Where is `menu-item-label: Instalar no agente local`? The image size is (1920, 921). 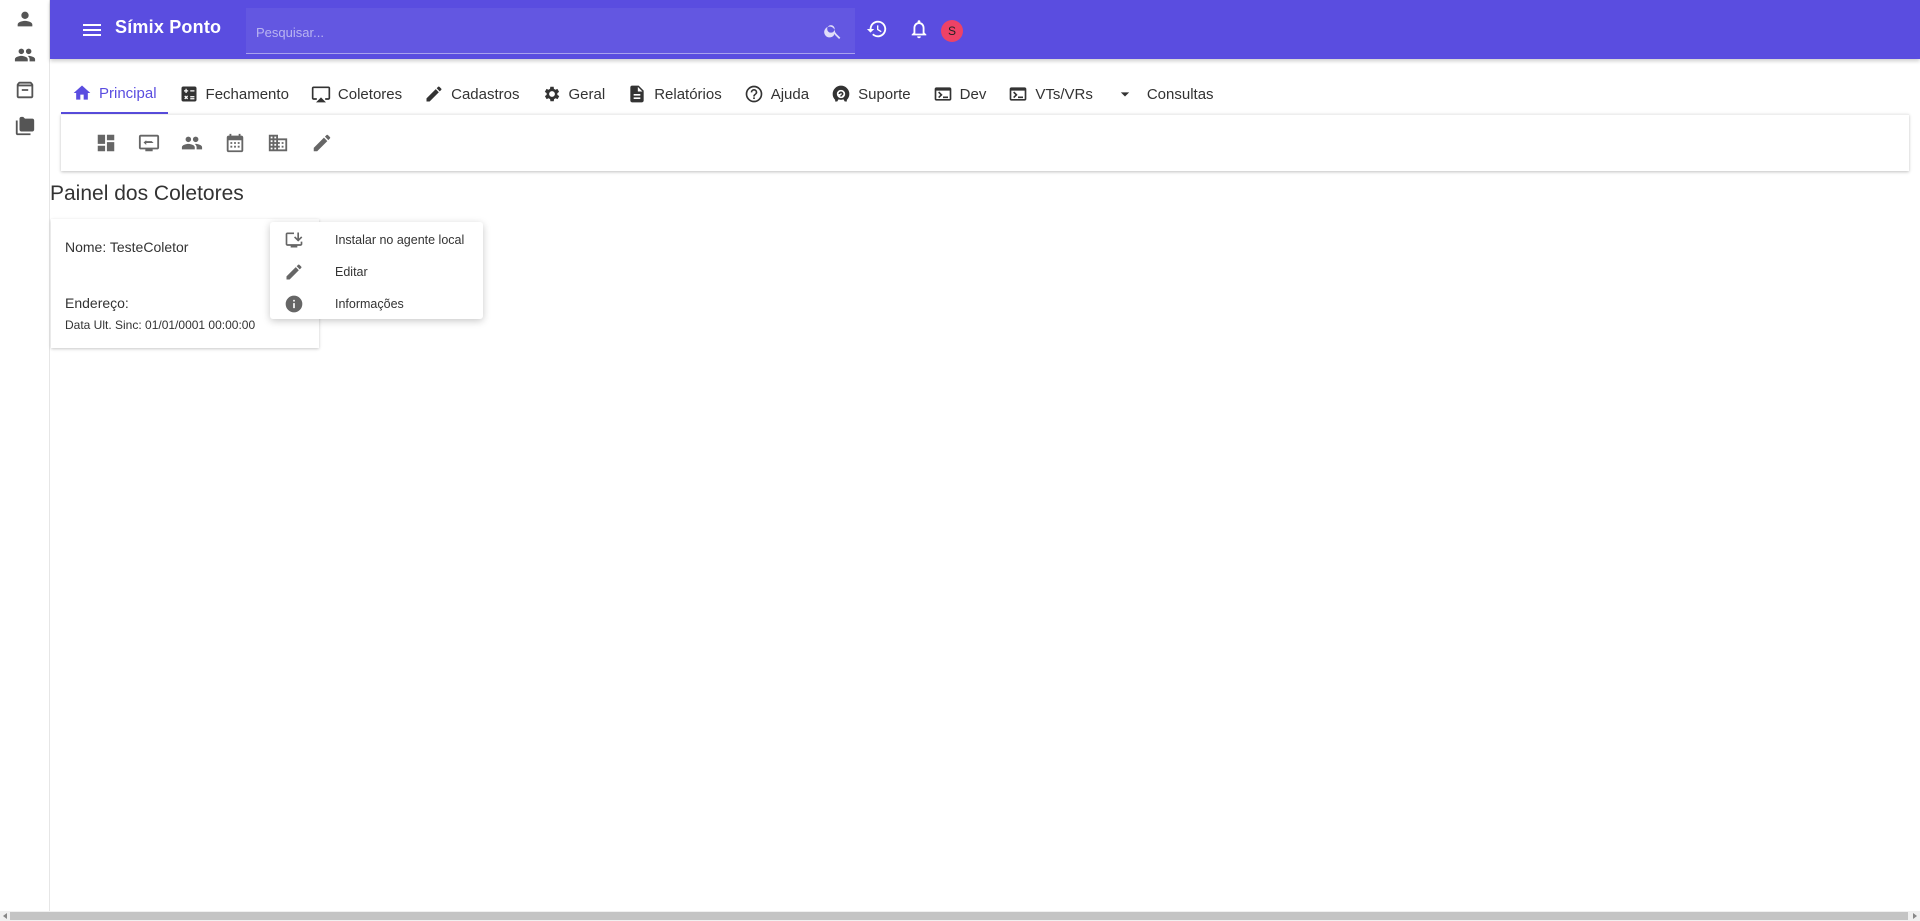 menu-item-label: Instalar no agente local is located at coordinates (400, 240).